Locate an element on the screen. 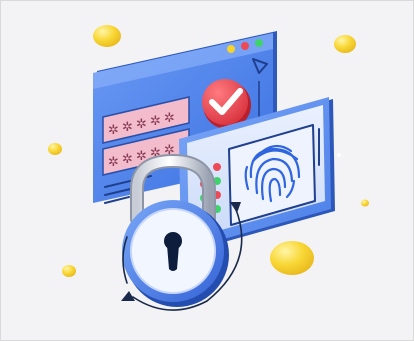 This screenshot has height=341, width=414. coin-bottom-left is located at coordinates (69, 271).